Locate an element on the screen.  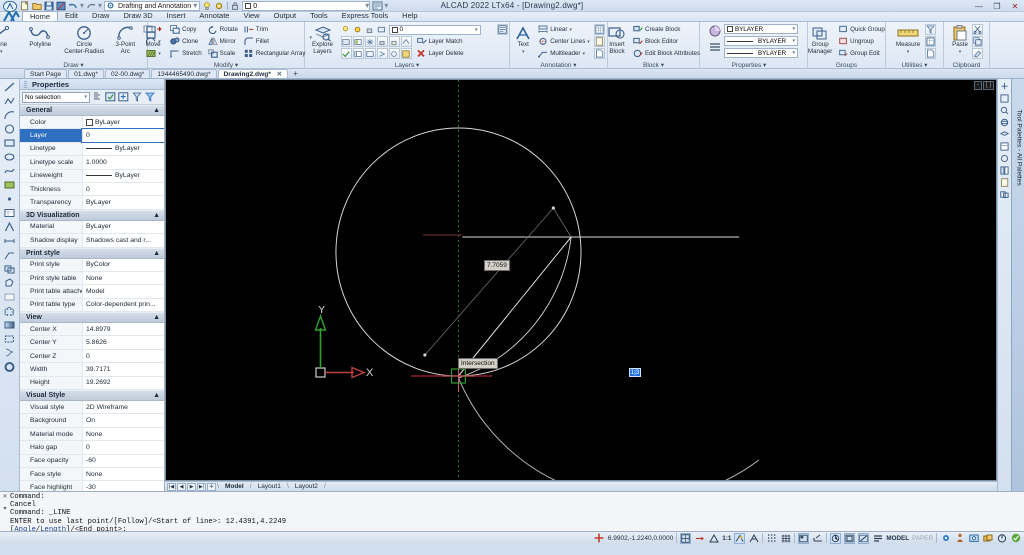
calculator-icon is located at coordinates (930, 41).